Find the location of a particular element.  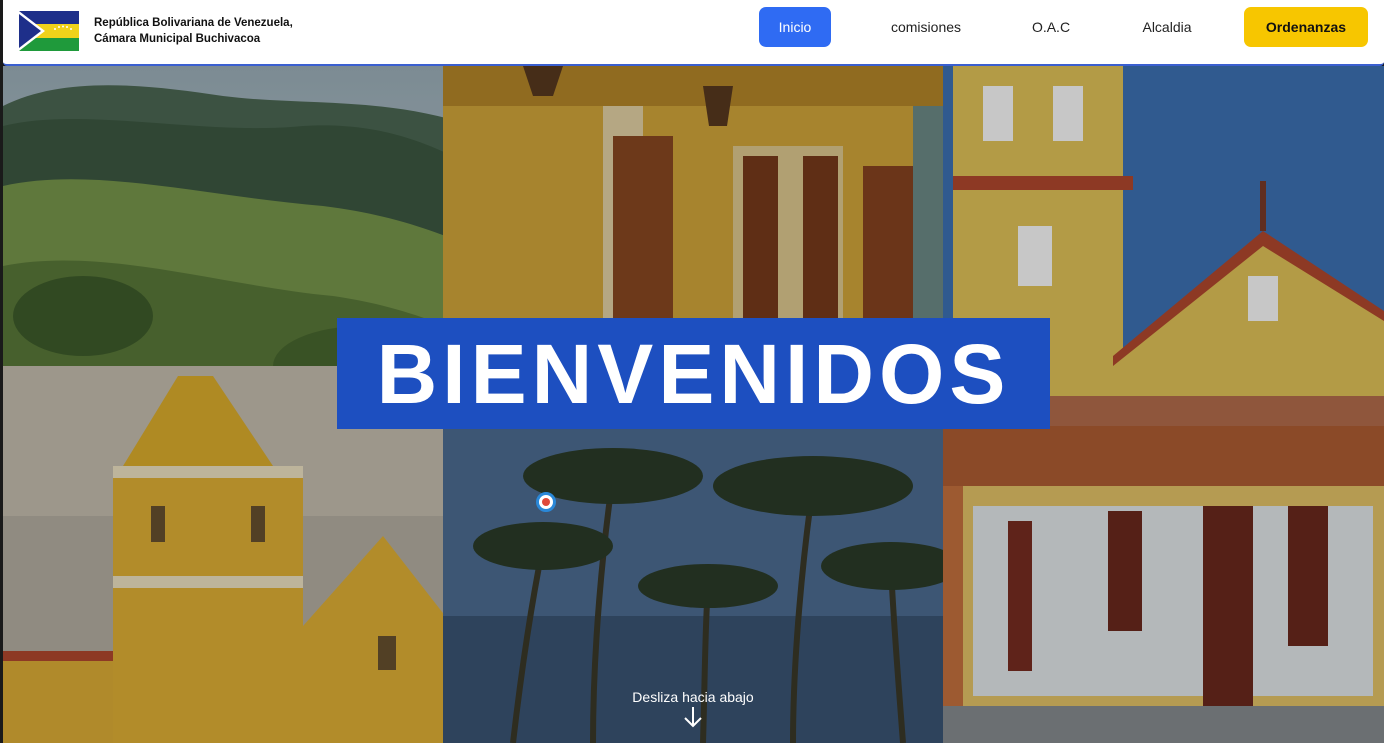

nav-alcaldia-link: Alcaldia is located at coordinates (1167, 27).